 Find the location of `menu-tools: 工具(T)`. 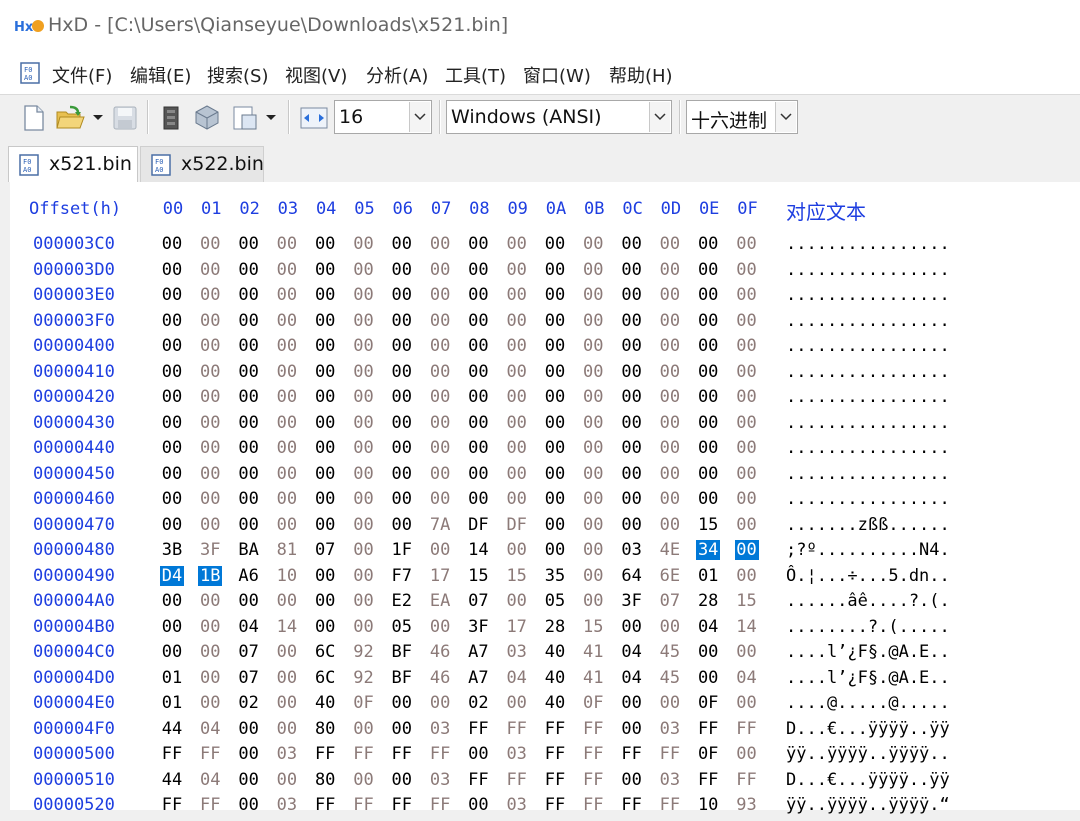

menu-tools: 工具(T) is located at coordinates (475, 75).